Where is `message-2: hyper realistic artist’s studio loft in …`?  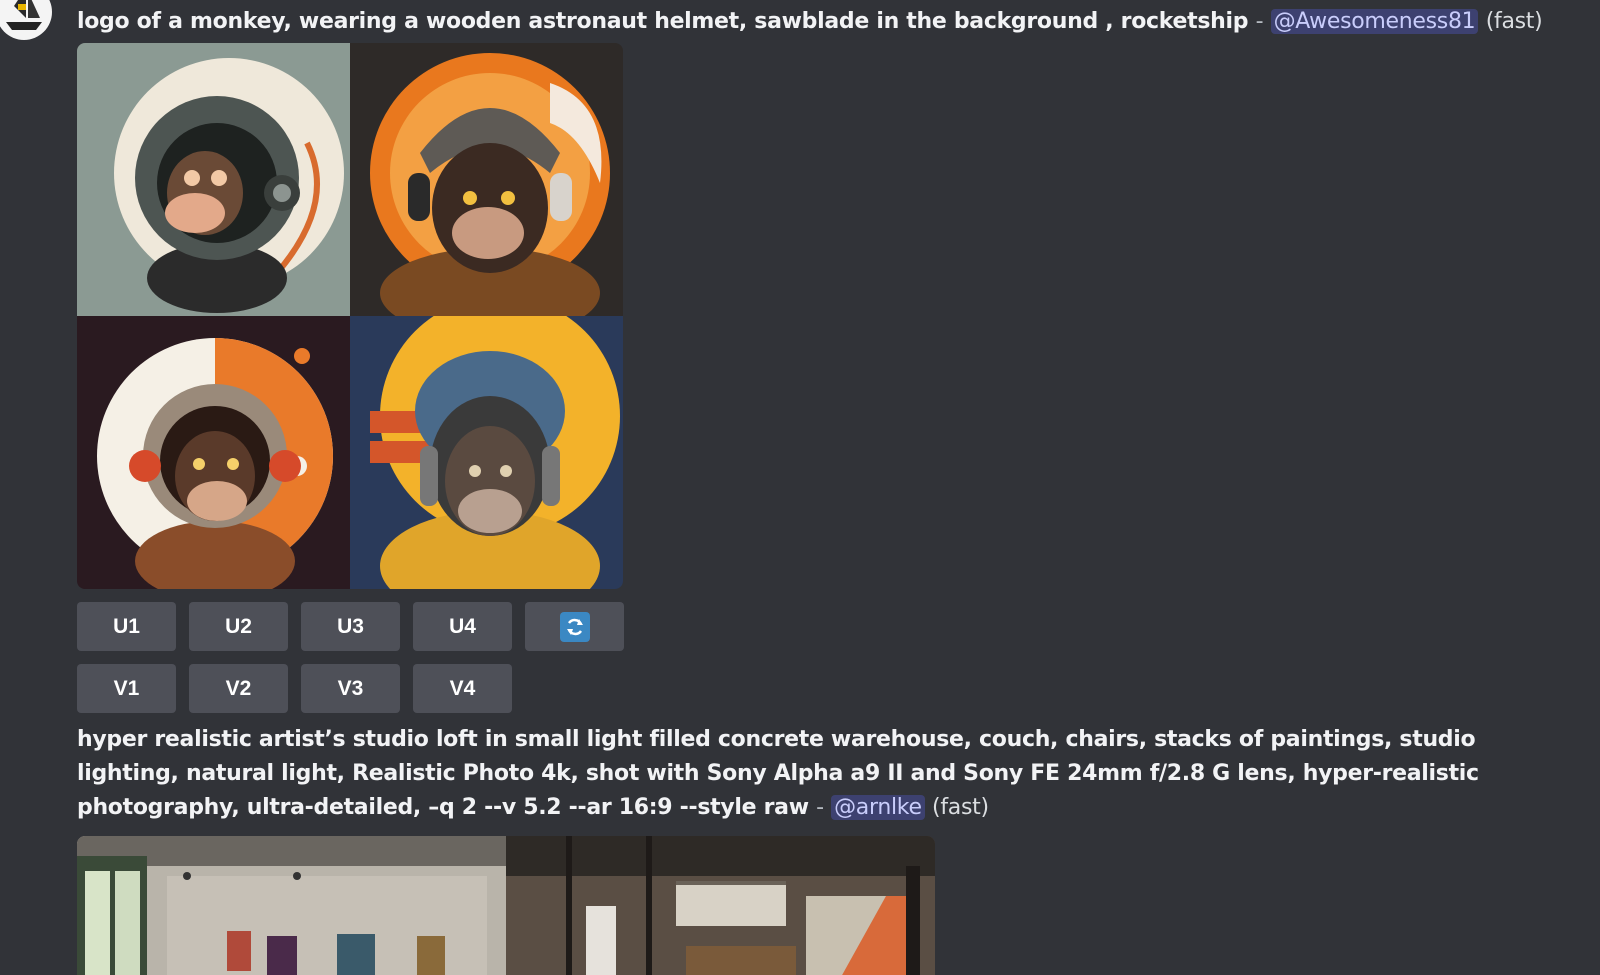 message-2: hyper realistic artist’s studio loft in … is located at coordinates (827, 774).